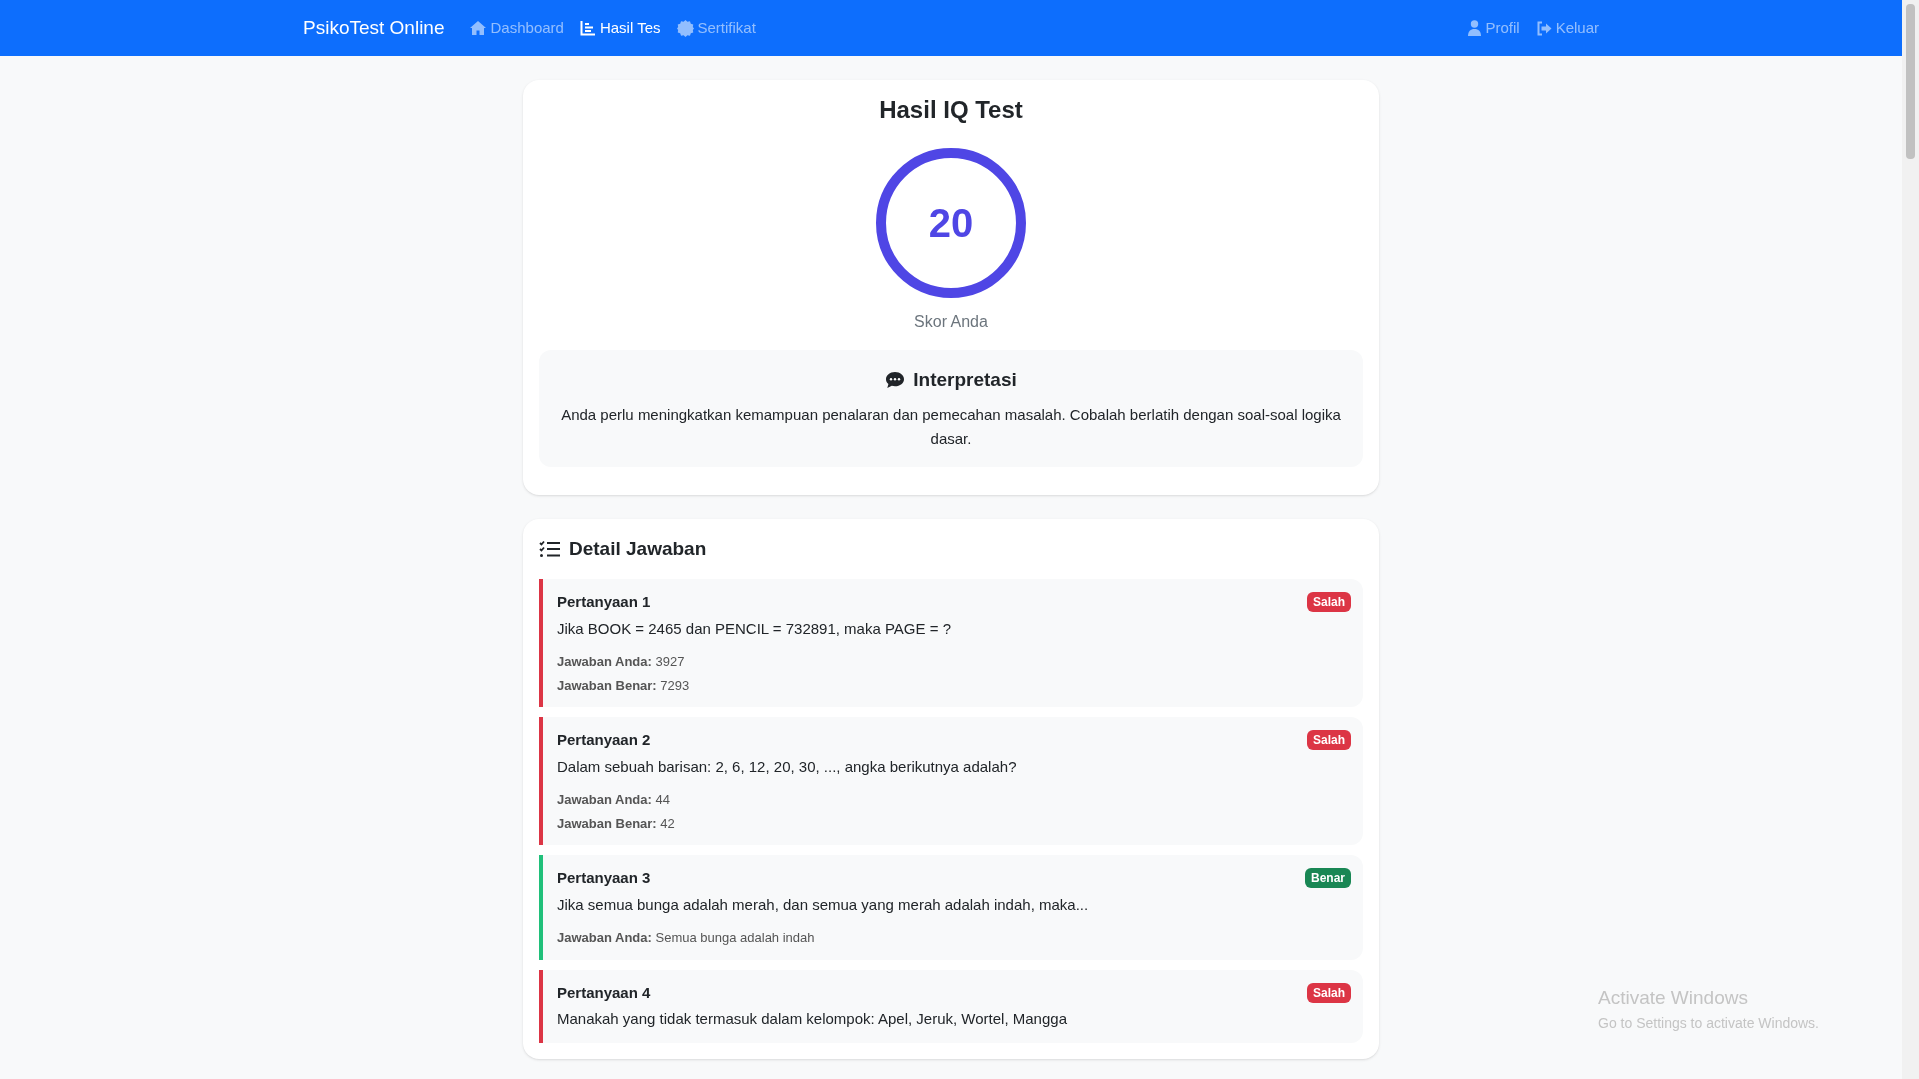 The image size is (1919, 1079). I want to click on nav-link: Keluar, so click(1567, 28).